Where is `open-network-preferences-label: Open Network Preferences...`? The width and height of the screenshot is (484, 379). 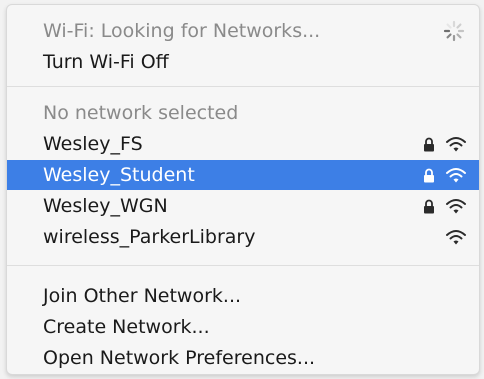 open-network-preferences-label: Open Network Preferences... is located at coordinates (179, 358).